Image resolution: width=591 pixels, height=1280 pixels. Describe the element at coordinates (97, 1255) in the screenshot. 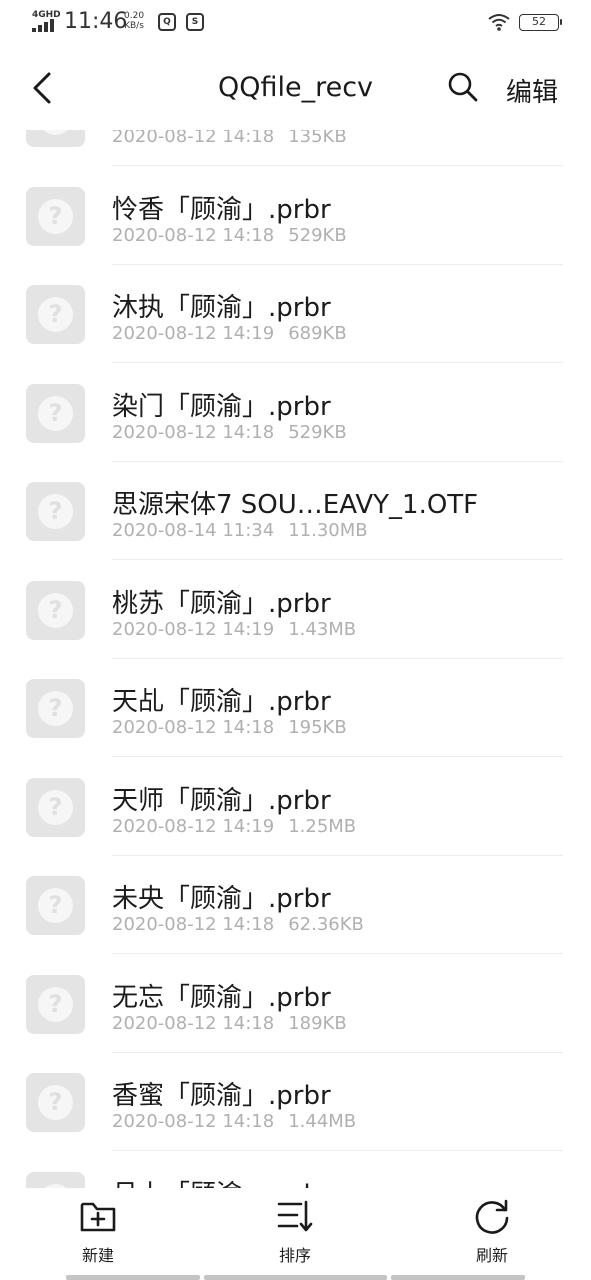

I see `new-label: 新建` at that location.